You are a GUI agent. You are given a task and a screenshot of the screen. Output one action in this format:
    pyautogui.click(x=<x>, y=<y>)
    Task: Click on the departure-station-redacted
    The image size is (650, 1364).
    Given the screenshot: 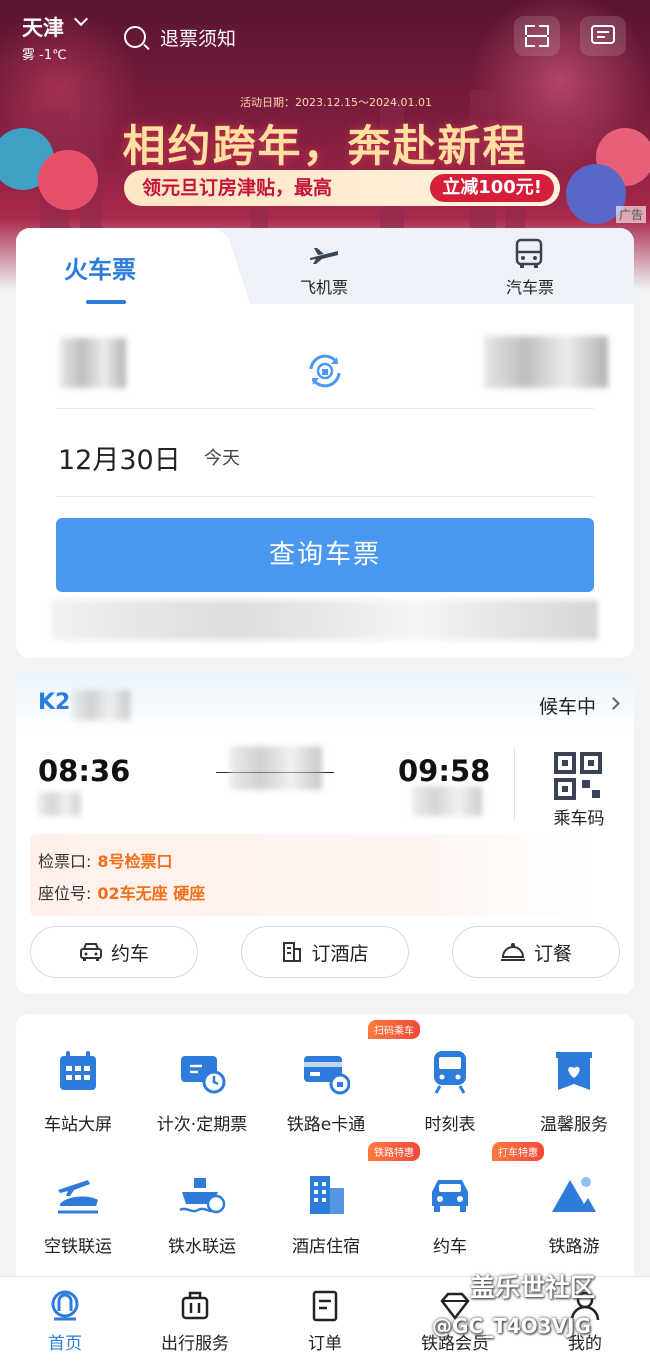 What is the action you would take?
    pyautogui.click(x=59, y=804)
    